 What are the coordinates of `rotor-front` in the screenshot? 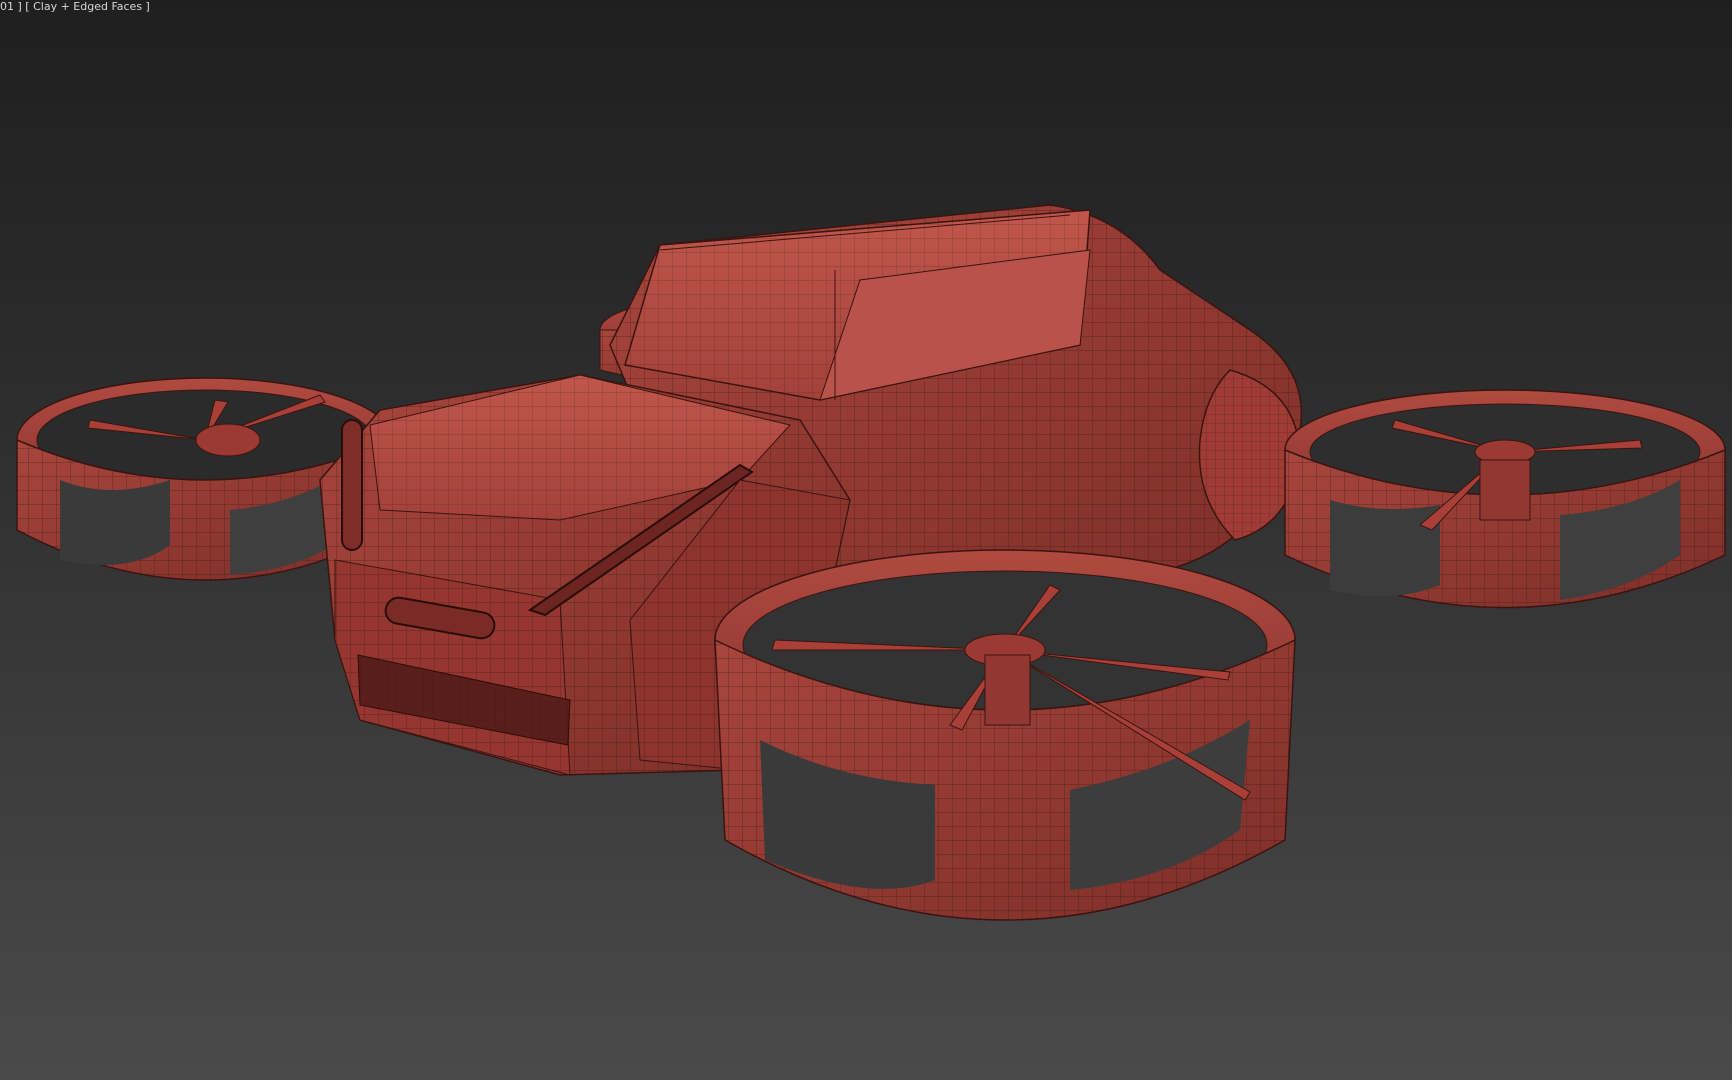 It's located at (1005, 735).